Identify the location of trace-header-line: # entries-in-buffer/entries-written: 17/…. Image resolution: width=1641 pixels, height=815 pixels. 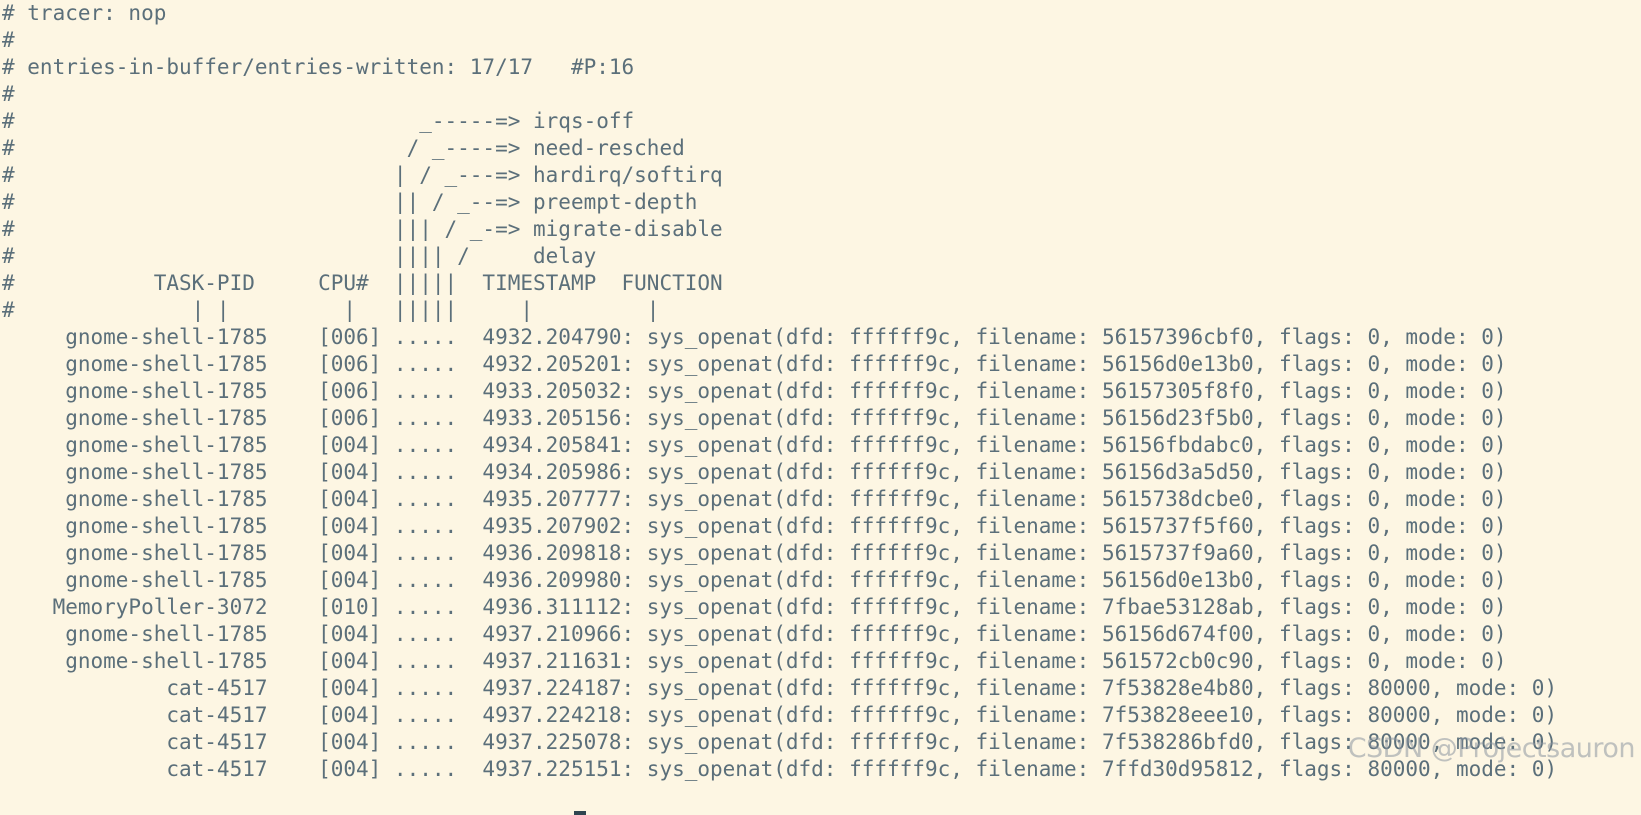
(318, 67).